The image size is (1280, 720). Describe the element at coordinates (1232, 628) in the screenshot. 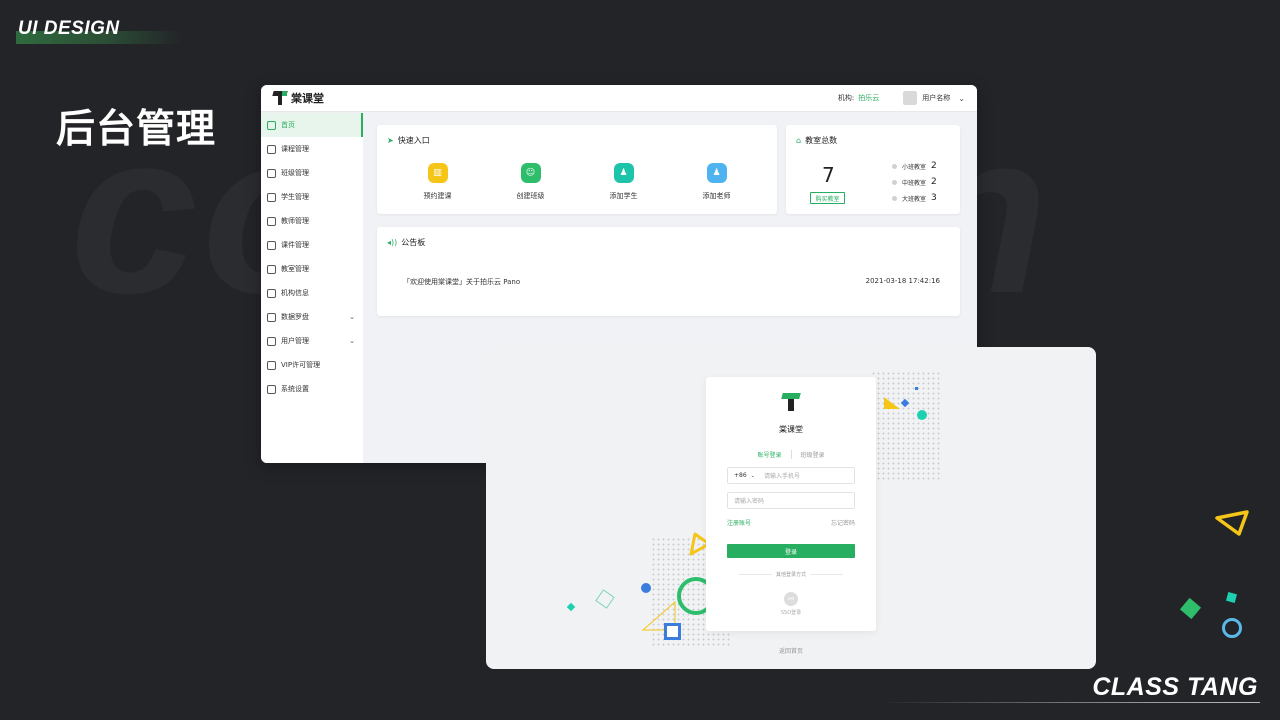

I see `blue-ring-deco` at that location.